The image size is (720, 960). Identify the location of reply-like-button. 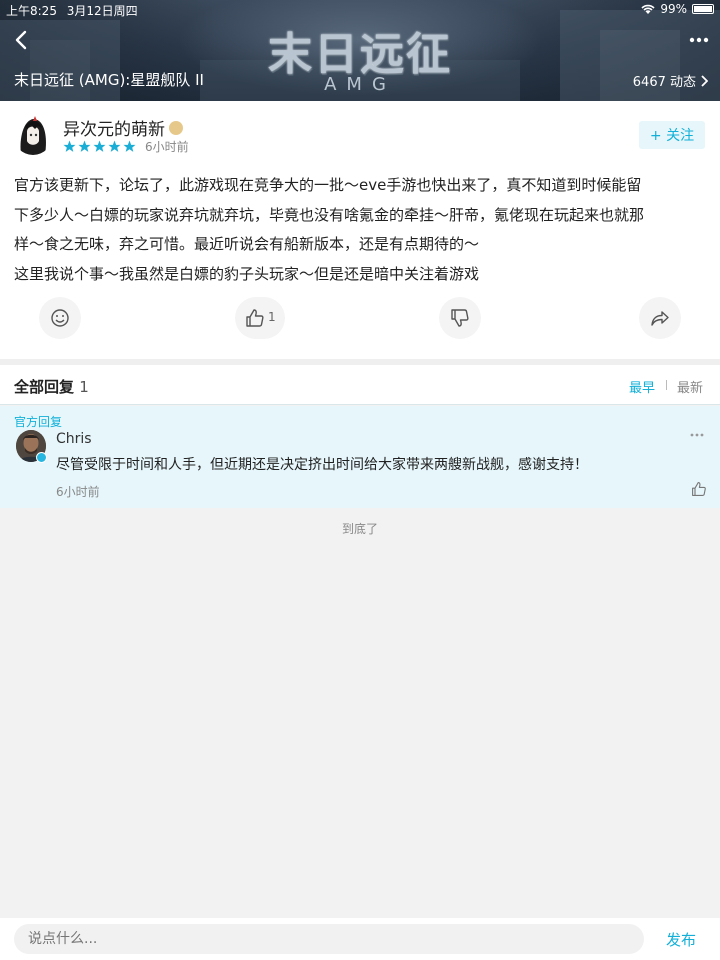
(699, 489).